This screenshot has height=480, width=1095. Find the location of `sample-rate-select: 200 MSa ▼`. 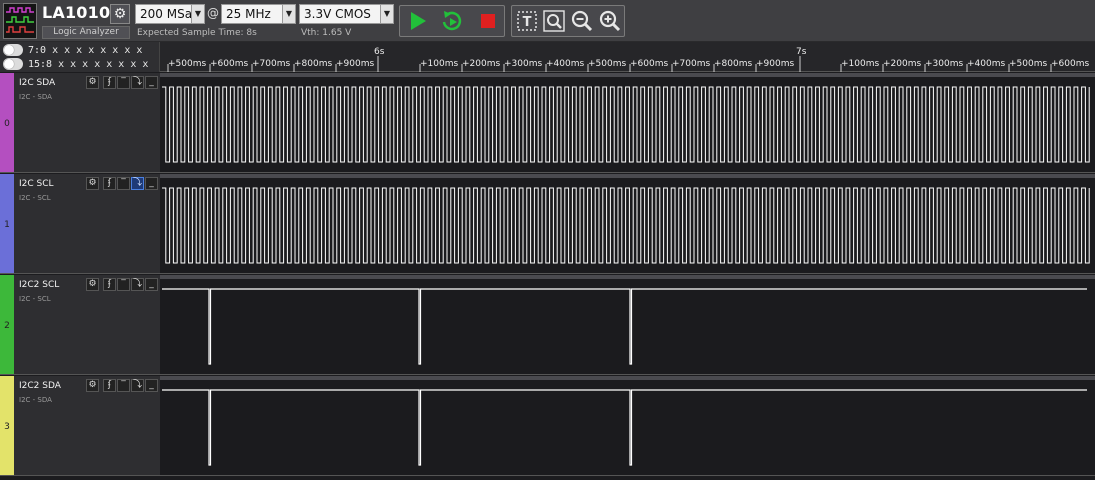

sample-rate-select: 200 MSa ▼ is located at coordinates (170, 14).